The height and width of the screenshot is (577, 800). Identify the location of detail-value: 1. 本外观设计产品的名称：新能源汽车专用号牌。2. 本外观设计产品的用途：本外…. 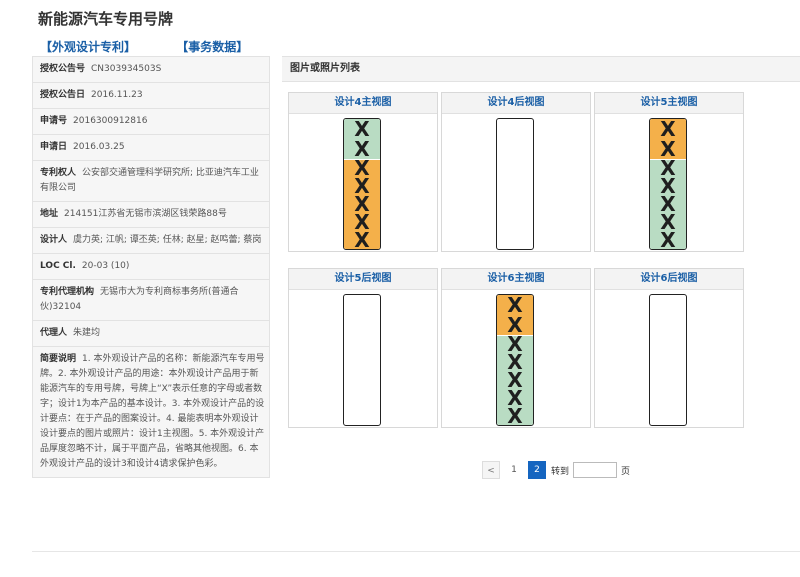
(152, 411).